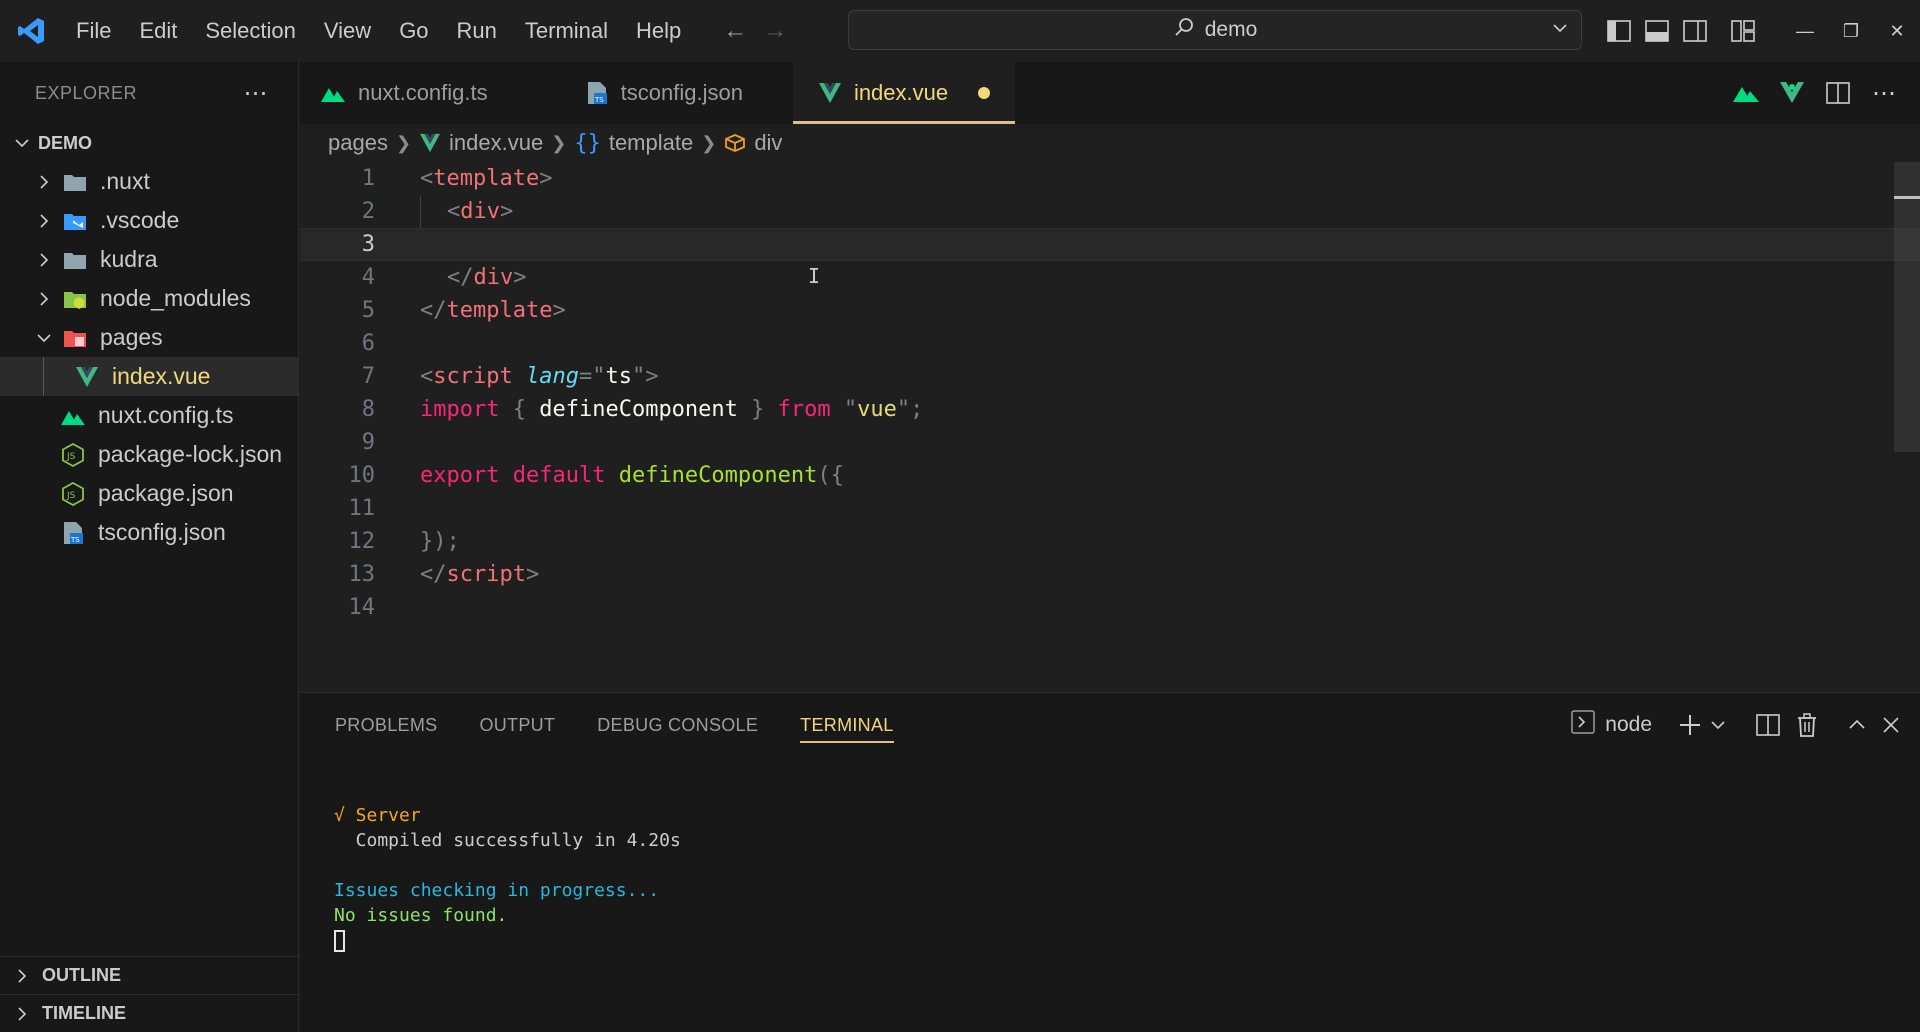  Describe the element at coordinates (86, 92) in the screenshot. I see `explorer-title: EXPLORER` at that location.